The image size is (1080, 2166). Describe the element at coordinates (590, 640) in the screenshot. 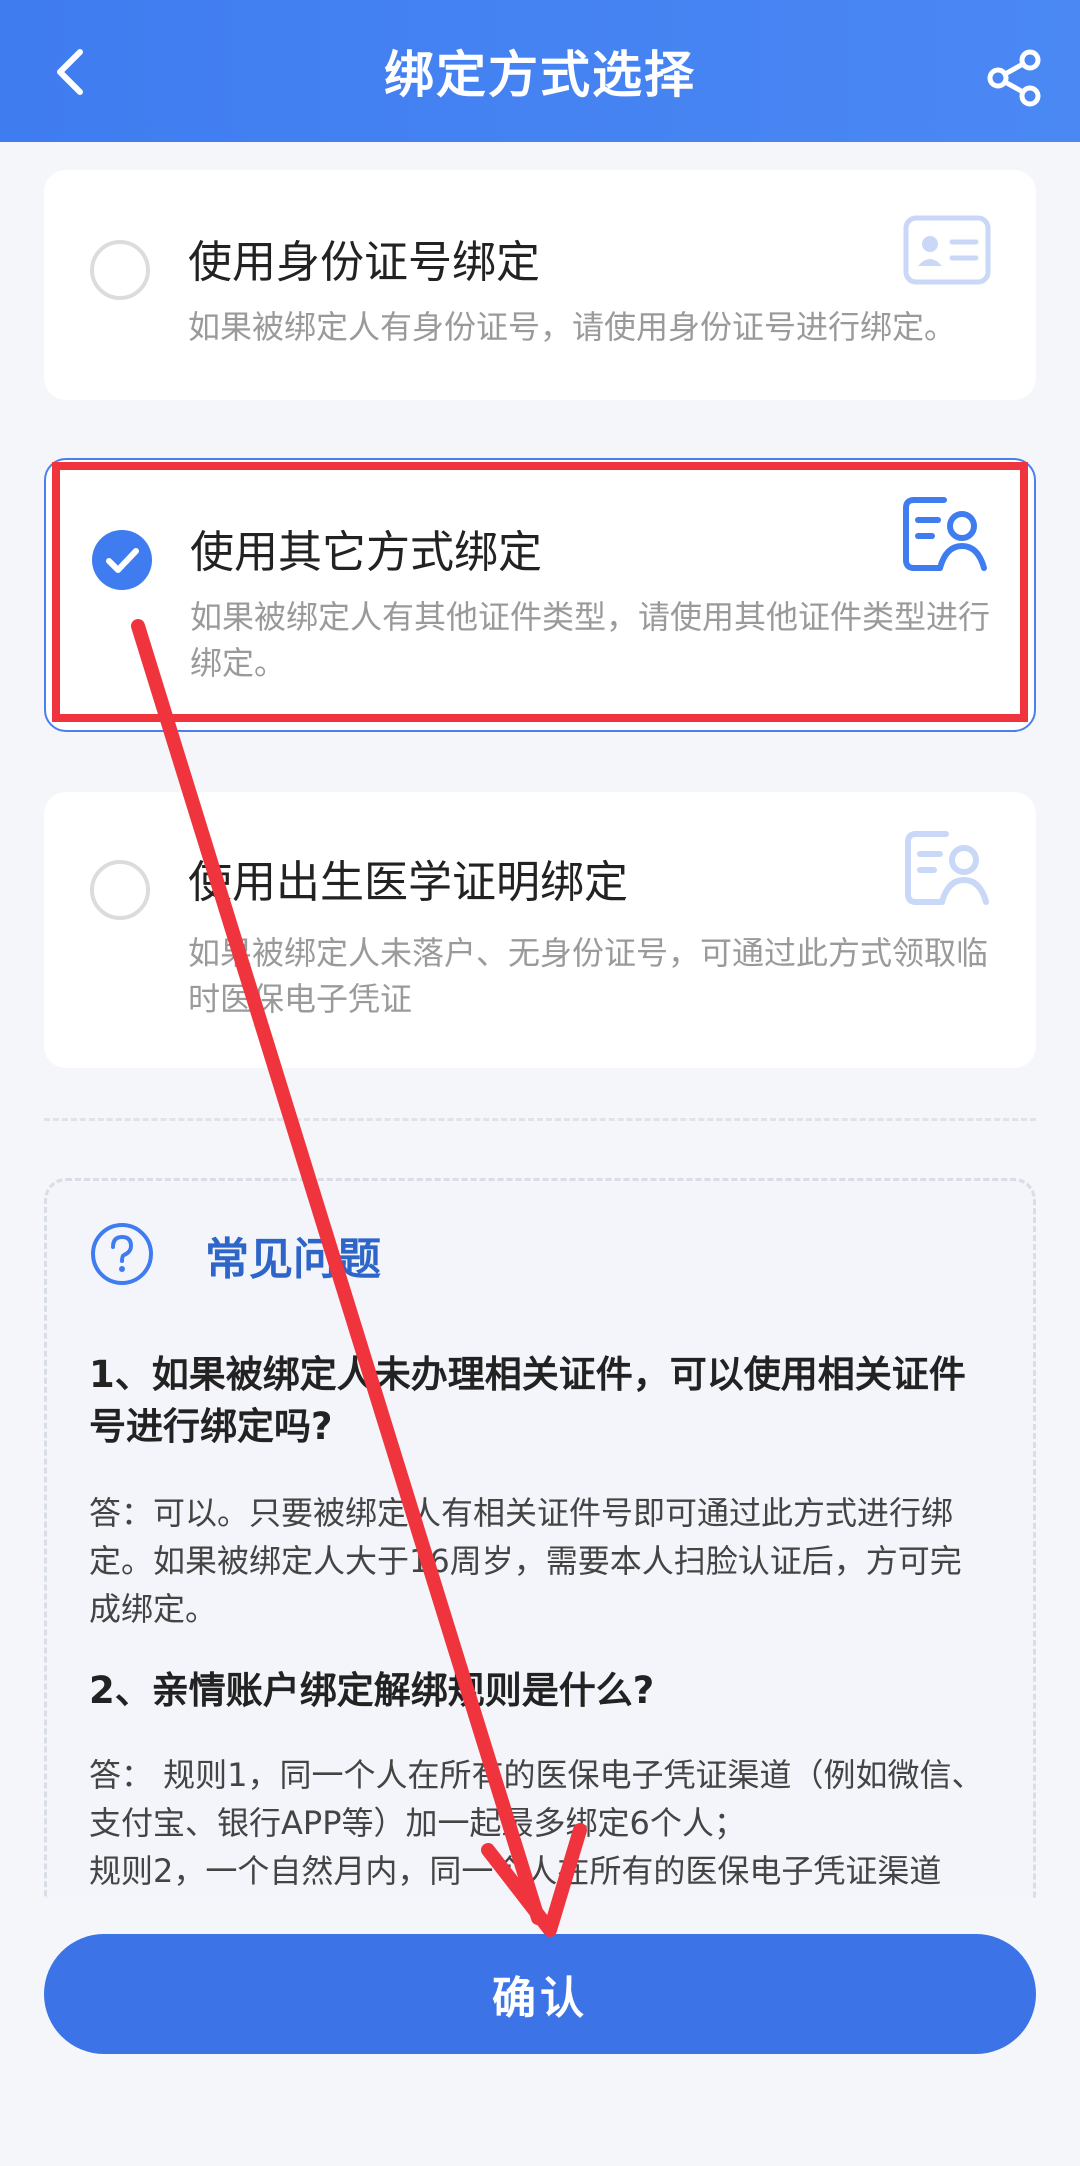

I see `option-desc: 如果被绑定人有其他证件类型，请使用其他证件类型进行绑定。` at that location.